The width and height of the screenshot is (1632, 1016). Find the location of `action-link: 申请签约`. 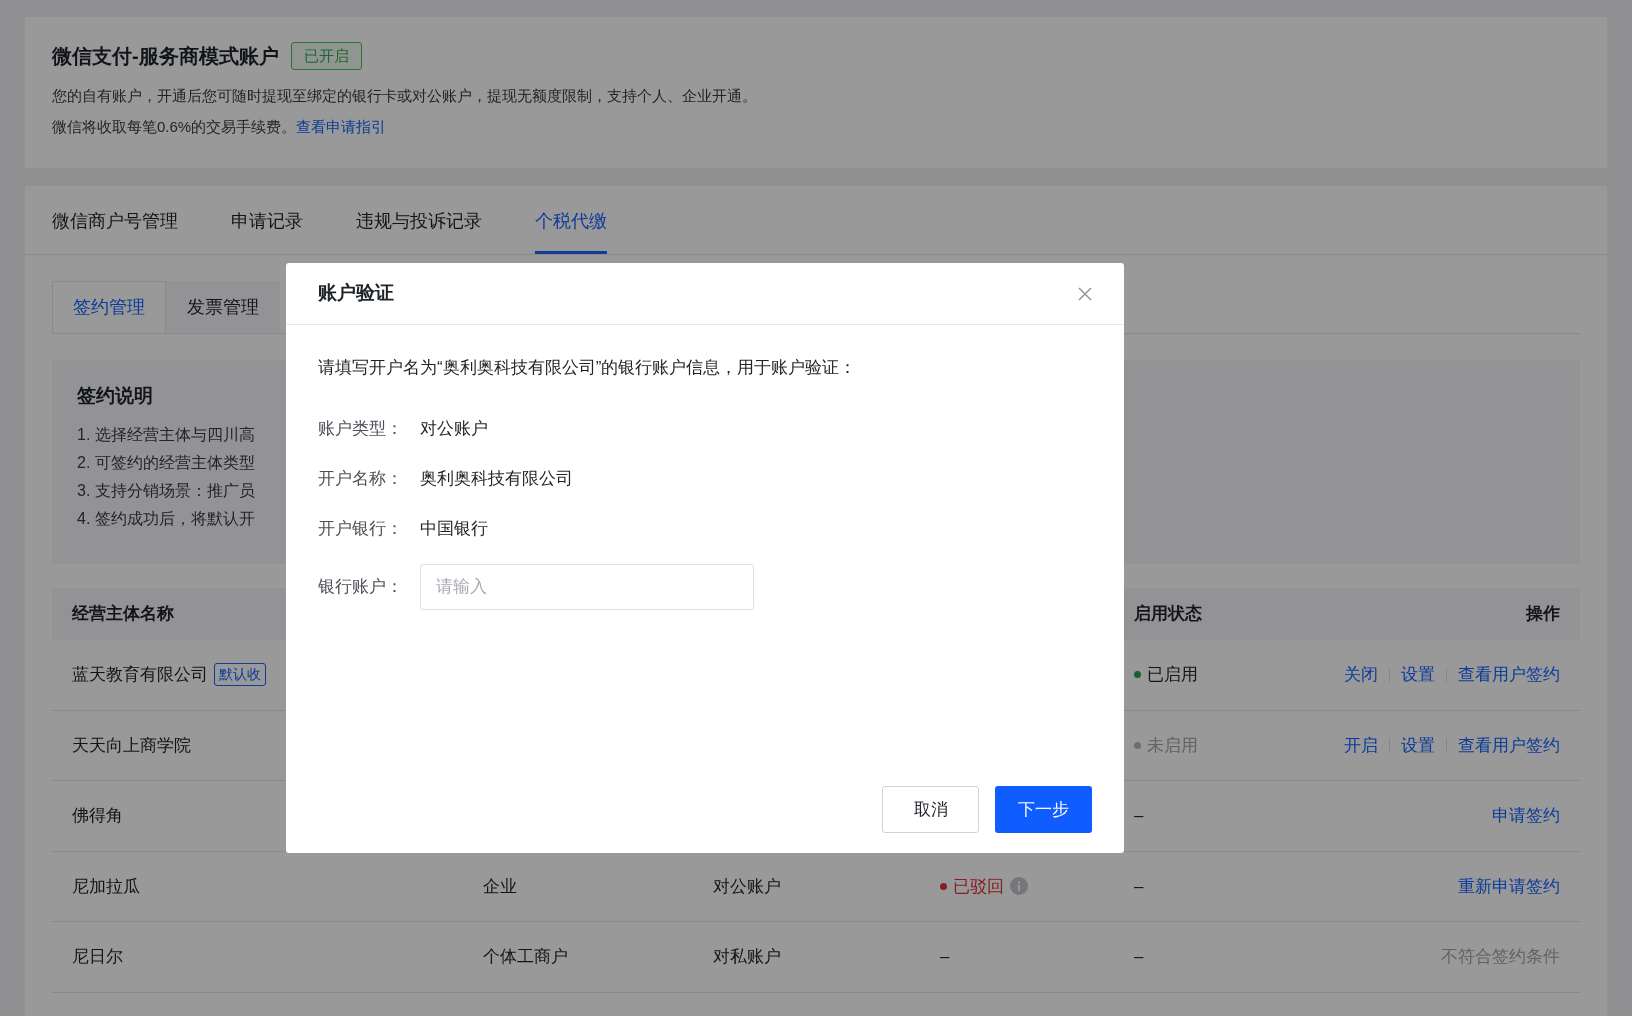

action-link: 申请签约 is located at coordinates (1526, 816).